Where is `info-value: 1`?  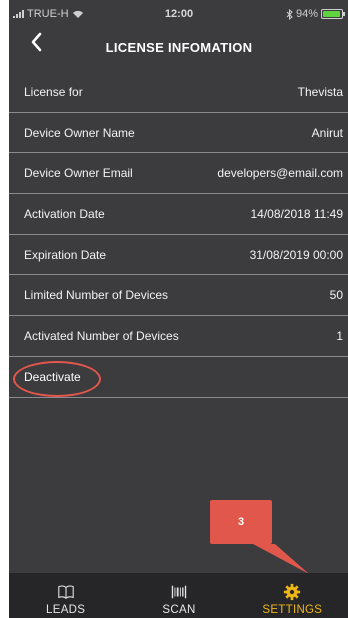
info-value: 1 is located at coordinates (339, 335).